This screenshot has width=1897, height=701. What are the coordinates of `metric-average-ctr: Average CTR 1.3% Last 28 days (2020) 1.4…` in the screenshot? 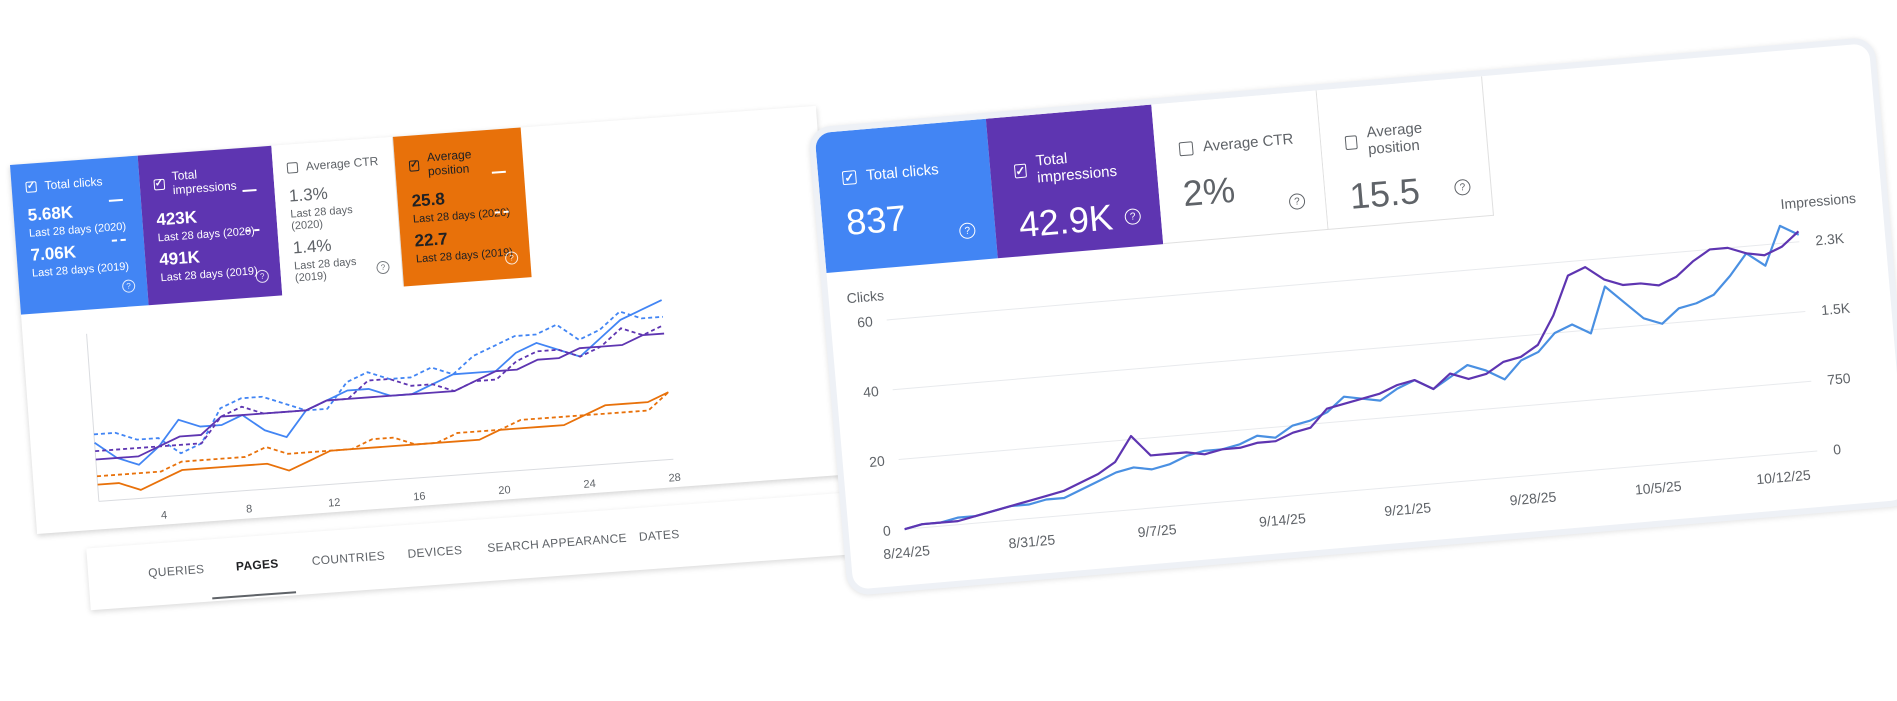 It's located at (337, 216).